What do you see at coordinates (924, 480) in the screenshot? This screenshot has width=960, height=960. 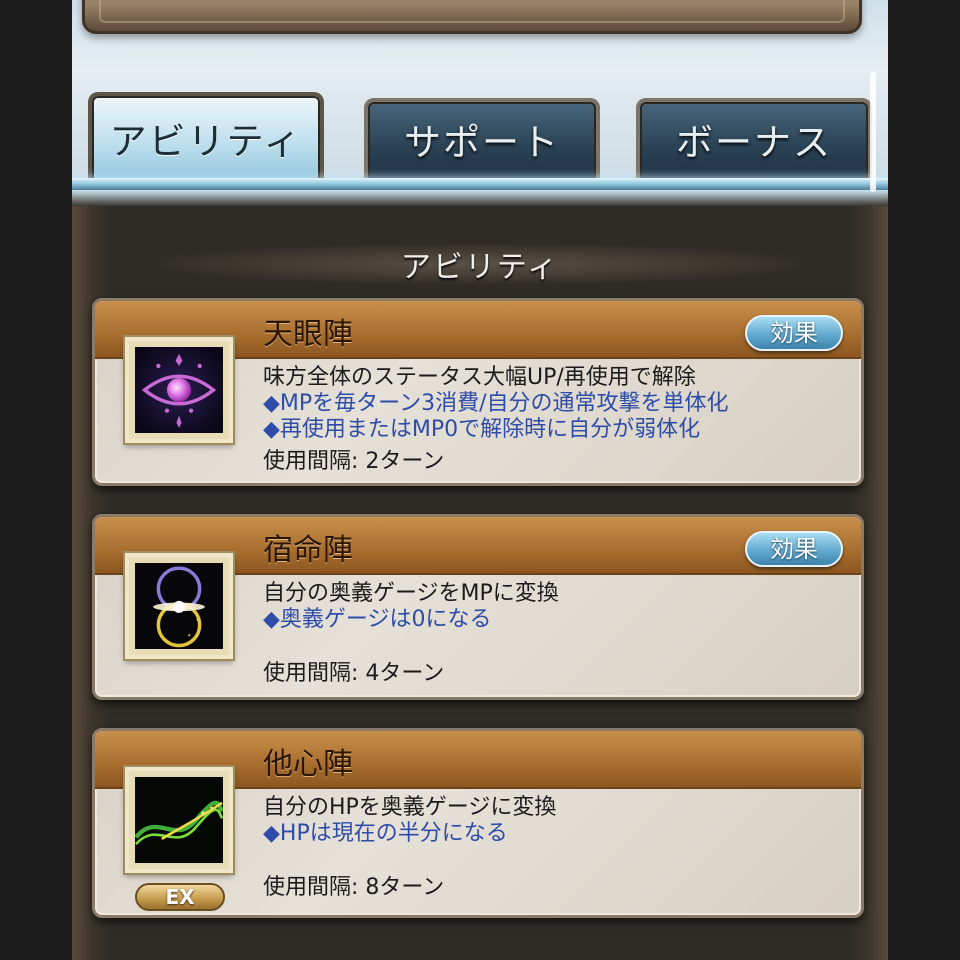 I see `right-margin` at bounding box center [924, 480].